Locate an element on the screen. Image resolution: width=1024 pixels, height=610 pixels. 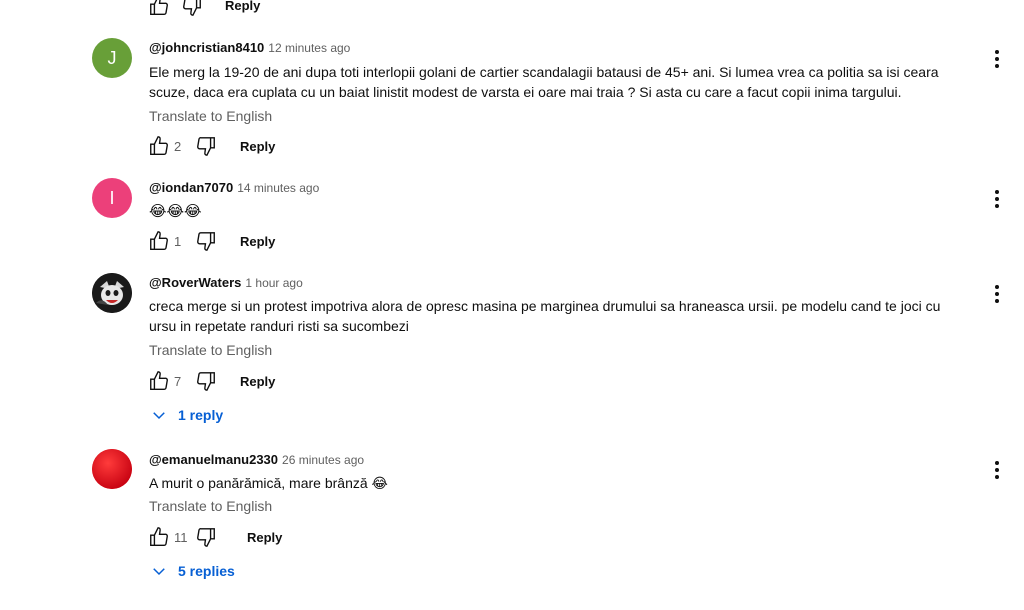
replies-count: 5 replies is located at coordinates (206, 571).